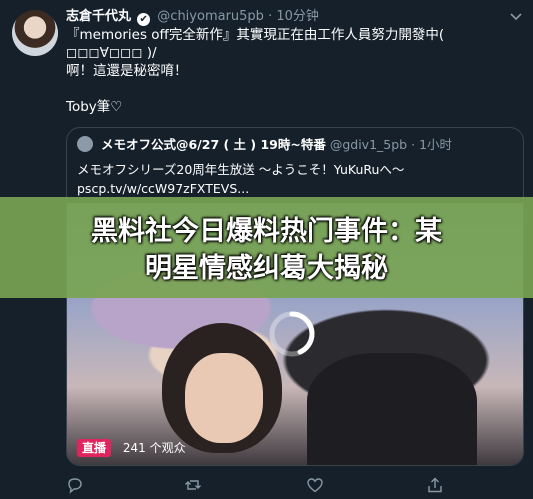 The height and width of the screenshot is (499, 533). What do you see at coordinates (297, 16) in the screenshot?
I see `tweet-timestamp: 10分钟` at bounding box center [297, 16].